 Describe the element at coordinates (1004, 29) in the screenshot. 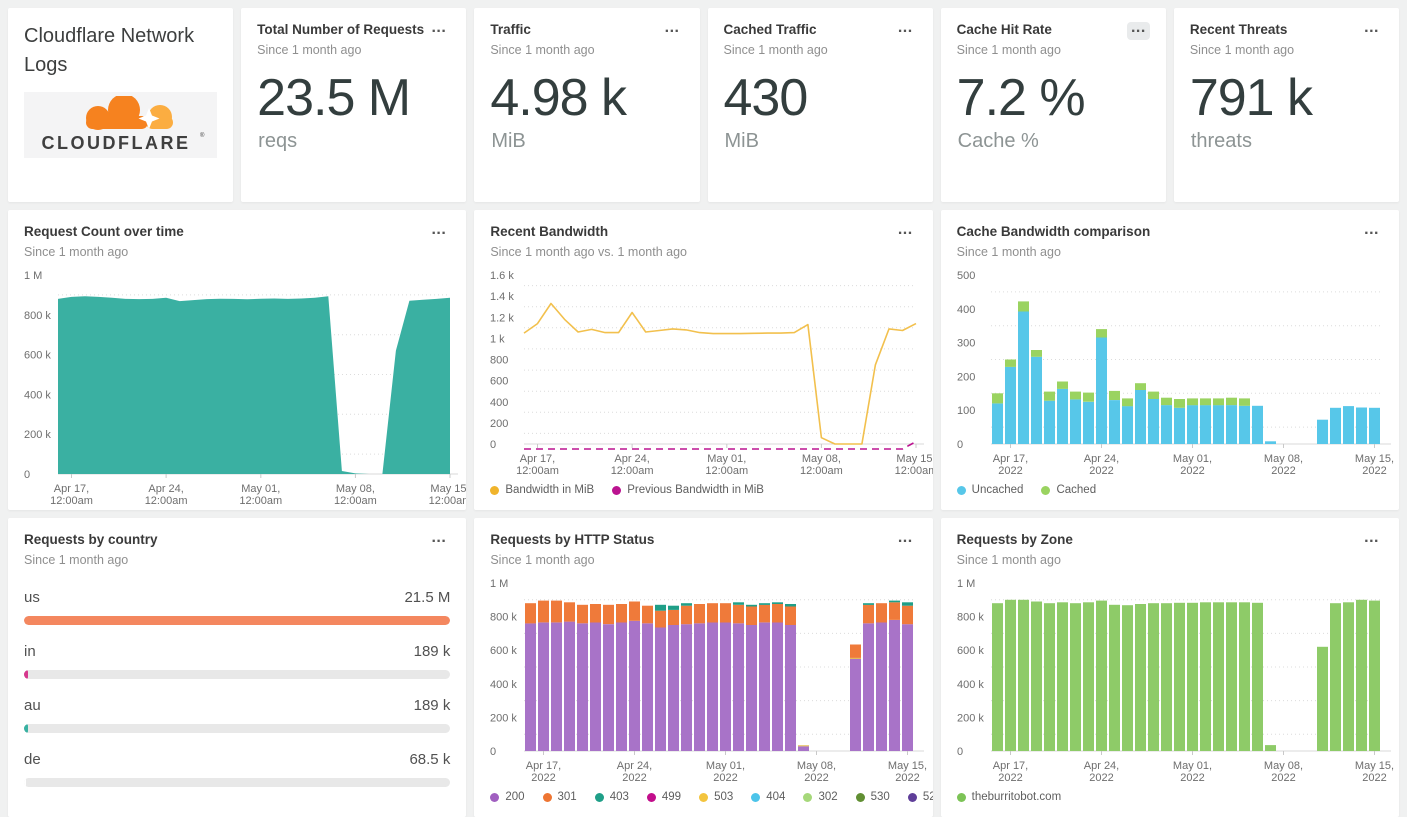

I see `stat-title: Cache Hit Rate` at that location.